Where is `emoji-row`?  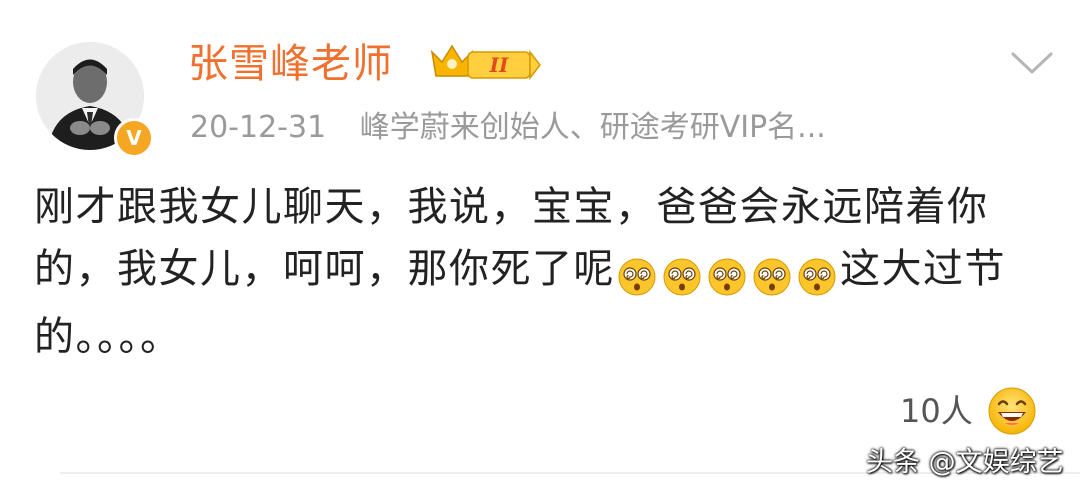 emoji-row is located at coordinates (727, 275).